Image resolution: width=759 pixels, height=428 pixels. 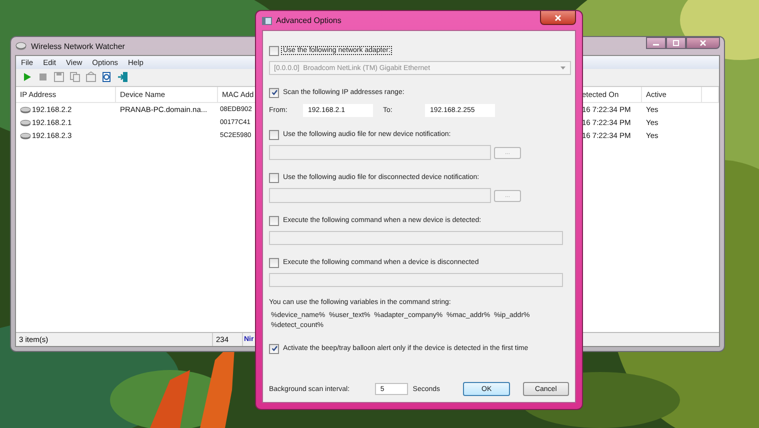 I want to click on stop-icon, so click(x=42, y=77).